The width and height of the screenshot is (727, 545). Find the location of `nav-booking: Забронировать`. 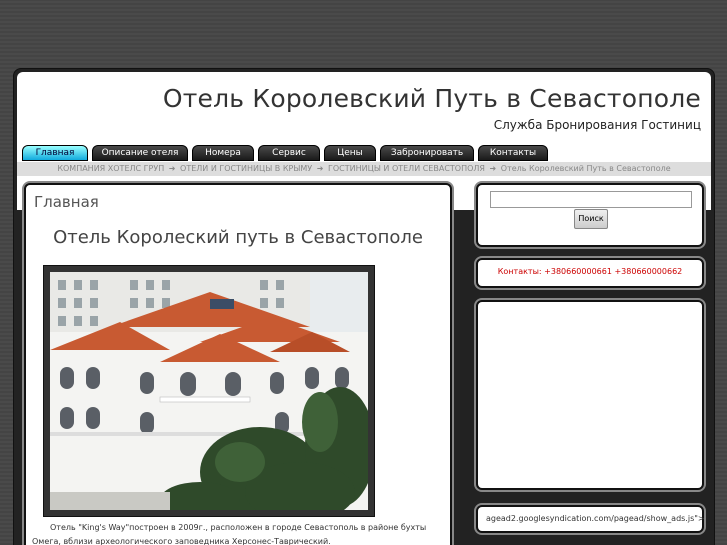

nav-booking: Забронировать is located at coordinates (427, 153).